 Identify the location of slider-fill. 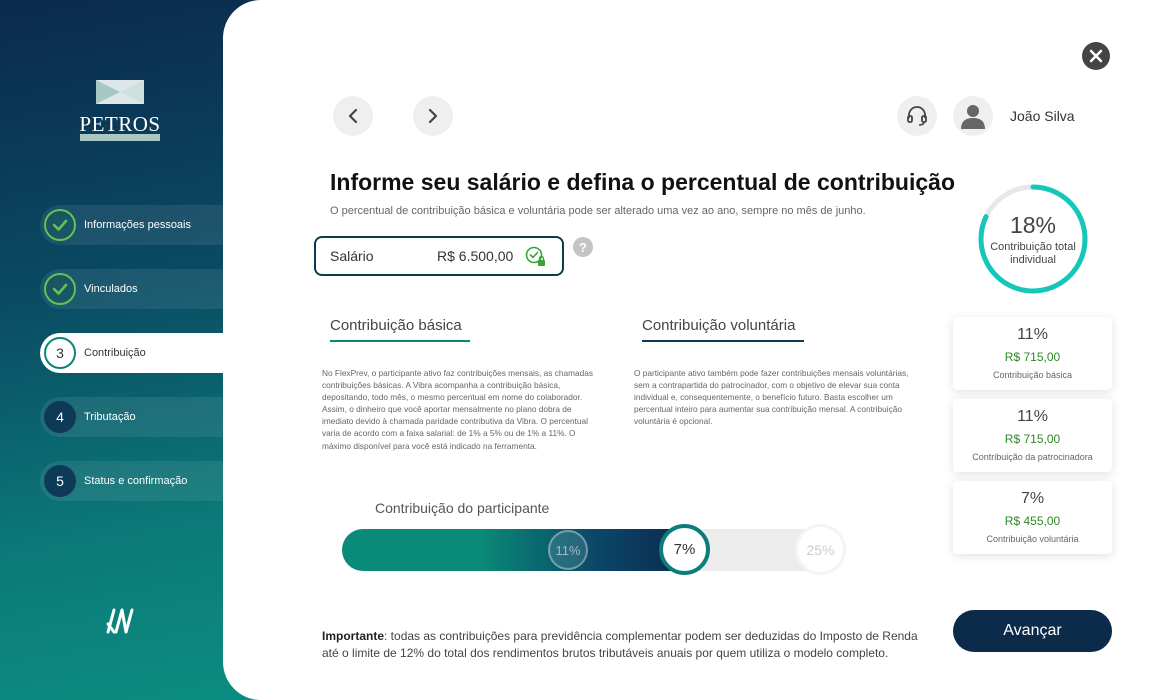
(513, 550).